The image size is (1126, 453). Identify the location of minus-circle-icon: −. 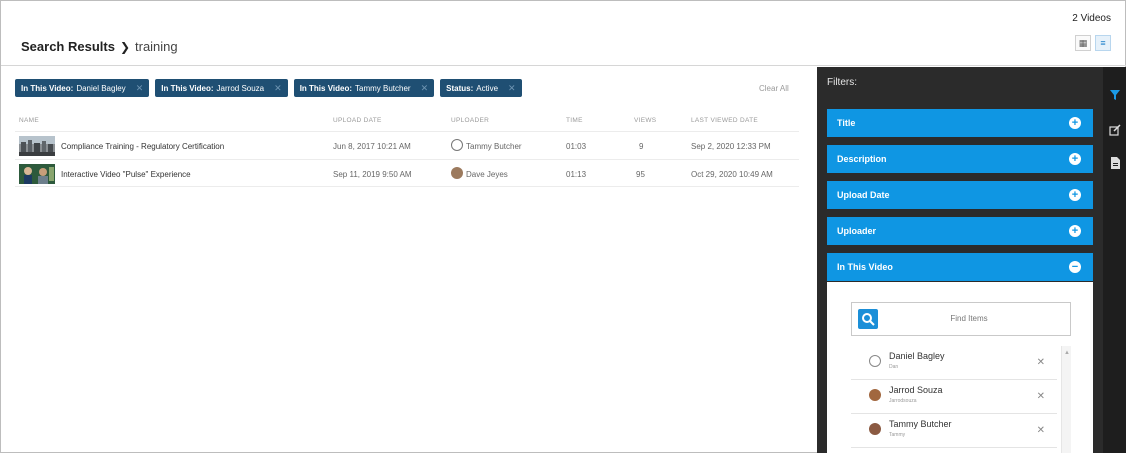
(1075, 267).